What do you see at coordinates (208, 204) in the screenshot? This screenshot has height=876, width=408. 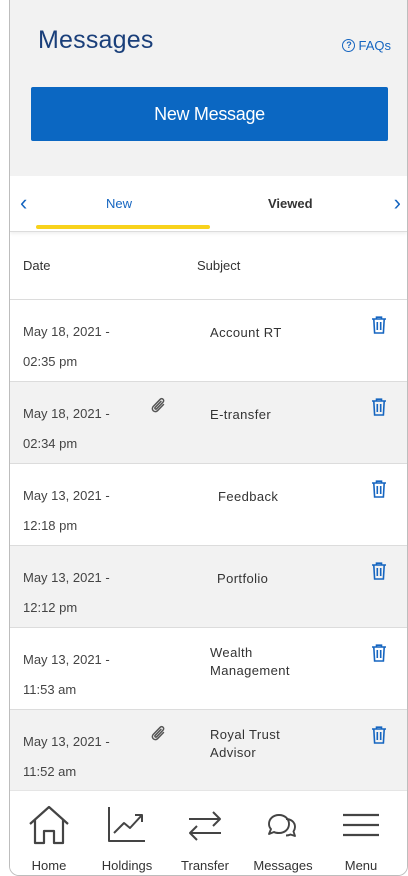 I see `message-tabs: ‹ New Viewed ›` at bounding box center [208, 204].